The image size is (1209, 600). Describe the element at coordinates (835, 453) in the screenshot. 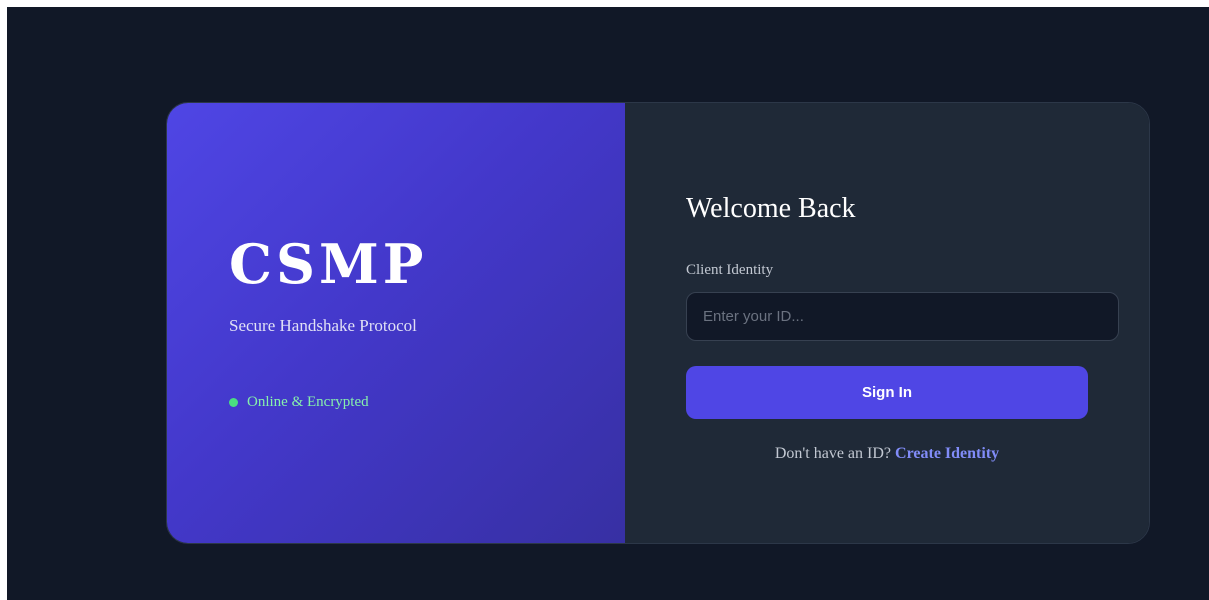

I see `signup-prompt-text: Don't have an ID?` at that location.